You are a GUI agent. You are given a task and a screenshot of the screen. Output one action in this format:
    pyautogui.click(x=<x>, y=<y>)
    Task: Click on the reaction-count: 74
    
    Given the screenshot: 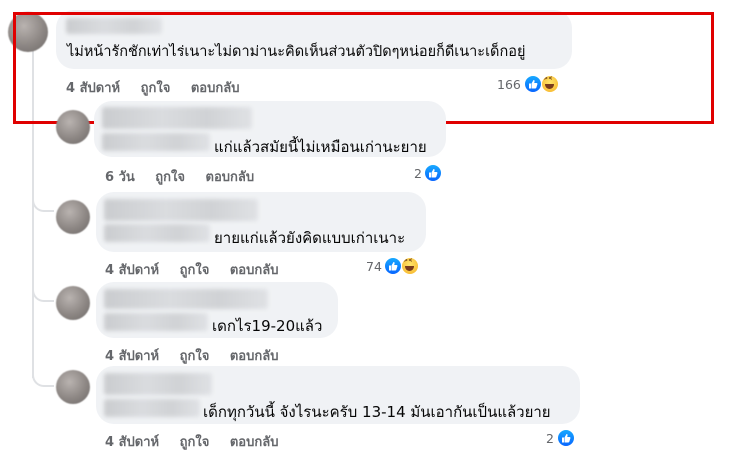 What is the action you would take?
    pyautogui.click(x=374, y=266)
    